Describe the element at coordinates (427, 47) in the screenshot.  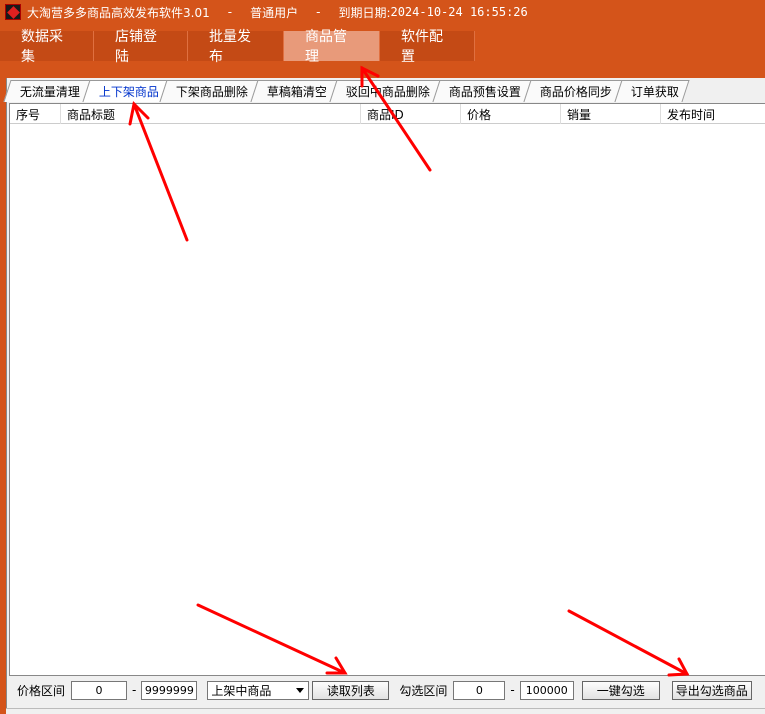
I see `menu-software-config: 软件配置` at that location.